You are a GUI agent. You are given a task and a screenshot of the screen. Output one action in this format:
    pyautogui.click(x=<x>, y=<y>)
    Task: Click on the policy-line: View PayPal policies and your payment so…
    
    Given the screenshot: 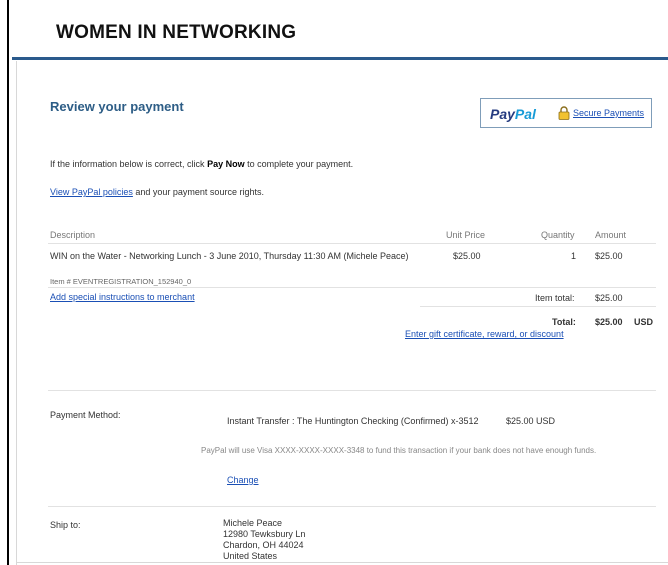 What is the action you would take?
    pyautogui.click(x=157, y=192)
    